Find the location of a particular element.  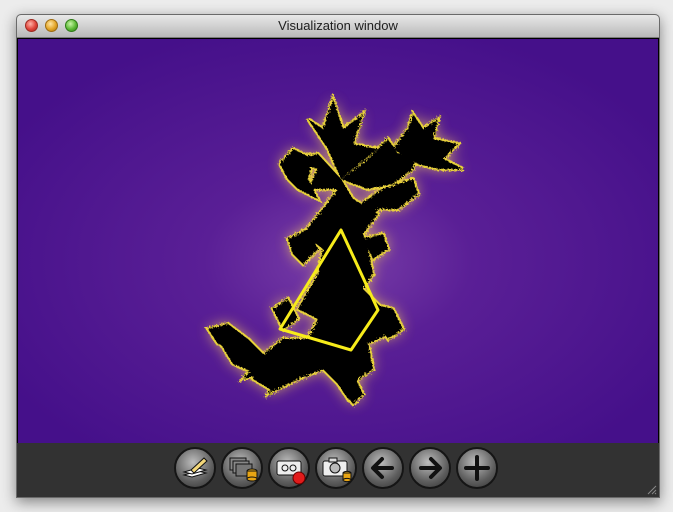

edit-pencil-icon is located at coordinates (195, 467).